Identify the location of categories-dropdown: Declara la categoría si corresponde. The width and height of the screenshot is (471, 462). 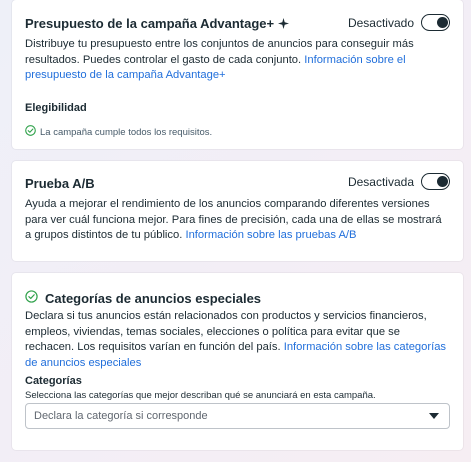
(237, 416).